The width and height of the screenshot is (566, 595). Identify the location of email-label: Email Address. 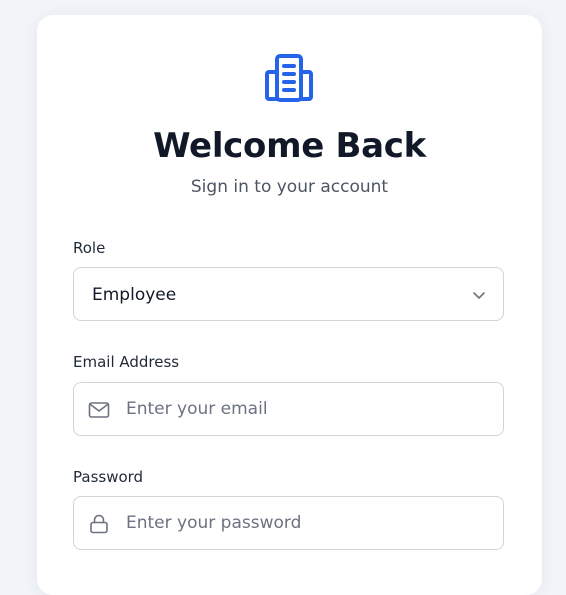
(126, 362).